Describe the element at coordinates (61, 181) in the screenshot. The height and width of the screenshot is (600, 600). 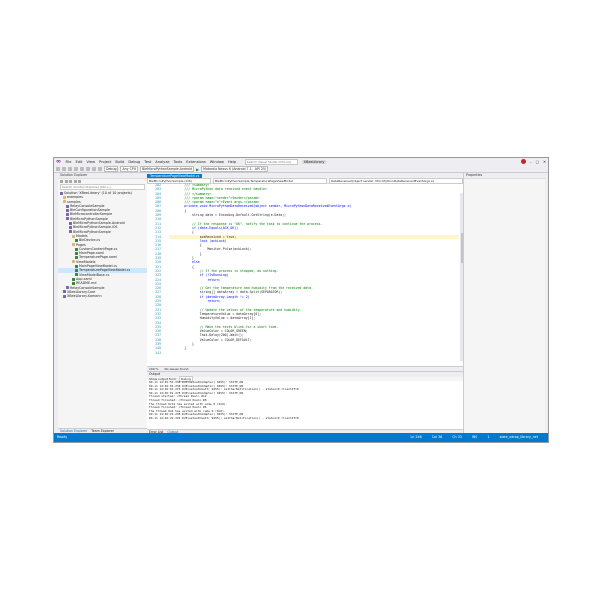
I see `home-icon` at that location.